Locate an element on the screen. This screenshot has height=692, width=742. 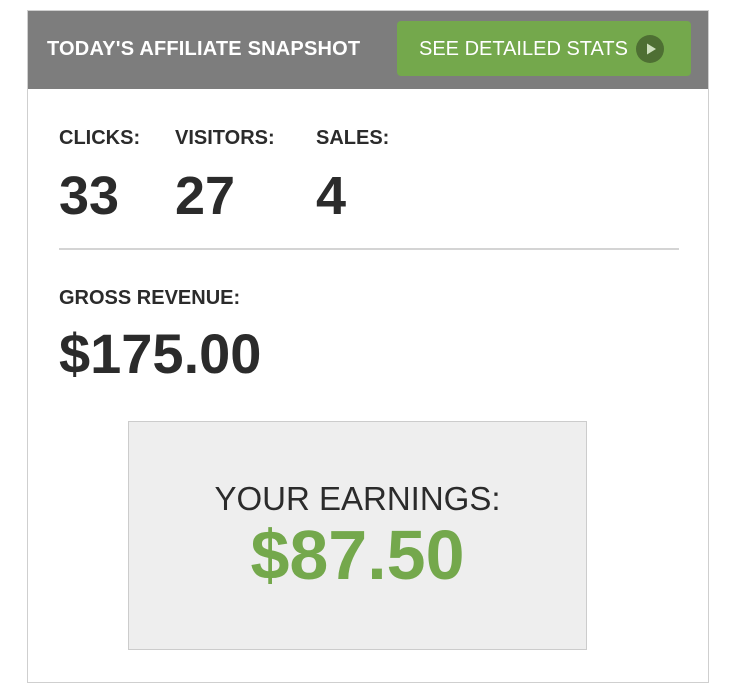
gross-revenue-label: GROSS REVENUE: is located at coordinates (150, 298).